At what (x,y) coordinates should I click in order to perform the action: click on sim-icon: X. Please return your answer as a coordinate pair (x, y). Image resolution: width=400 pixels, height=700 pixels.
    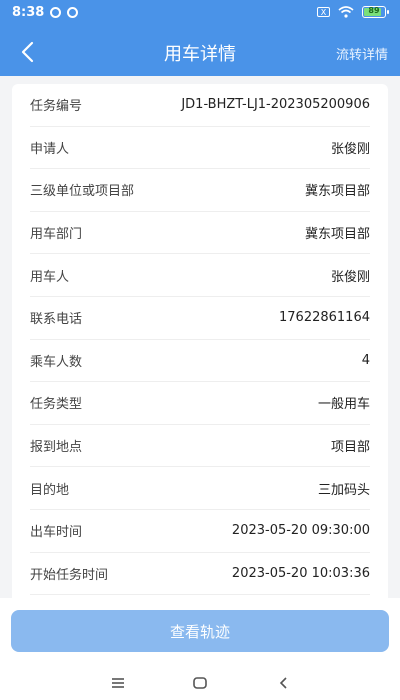
    Looking at the image, I should click on (323, 12).